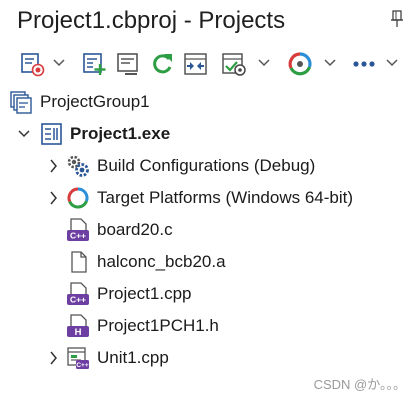 This screenshot has height=403, width=416. I want to click on tree-item-label: board20.c, so click(135, 229).